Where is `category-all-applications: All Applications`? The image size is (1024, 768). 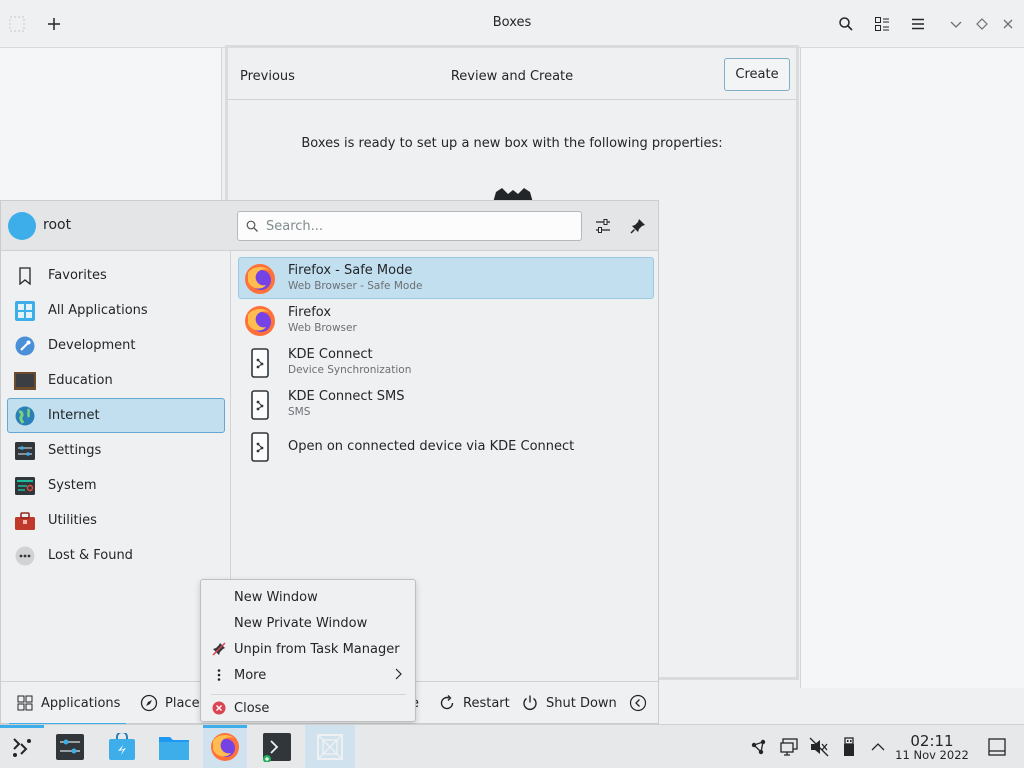 category-all-applications: All Applications is located at coordinates (116, 310).